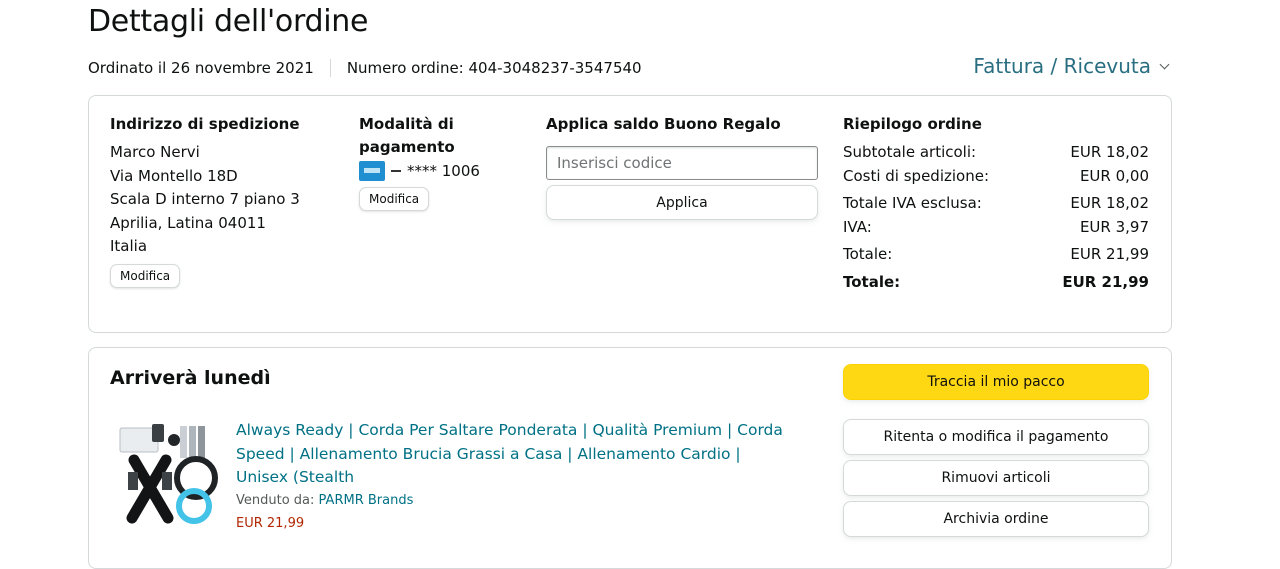  Describe the element at coordinates (129, 246) in the screenshot. I see `address-line: Italia` at that location.